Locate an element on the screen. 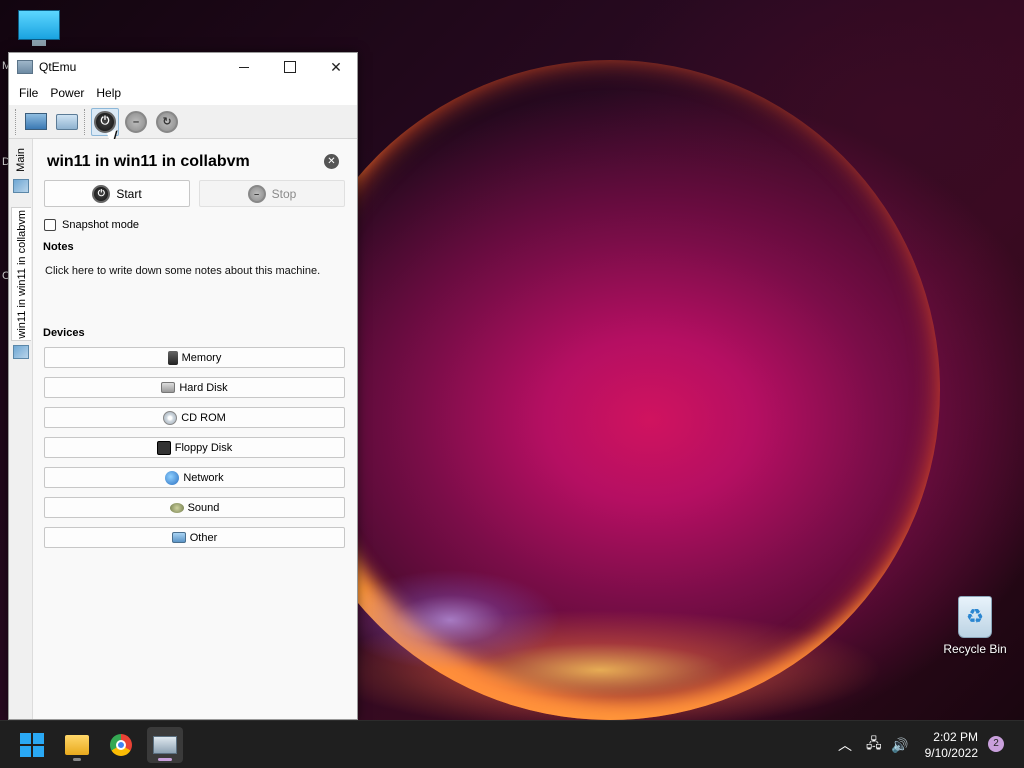  device-floppy-button: Floppy Disk is located at coordinates (194, 447).